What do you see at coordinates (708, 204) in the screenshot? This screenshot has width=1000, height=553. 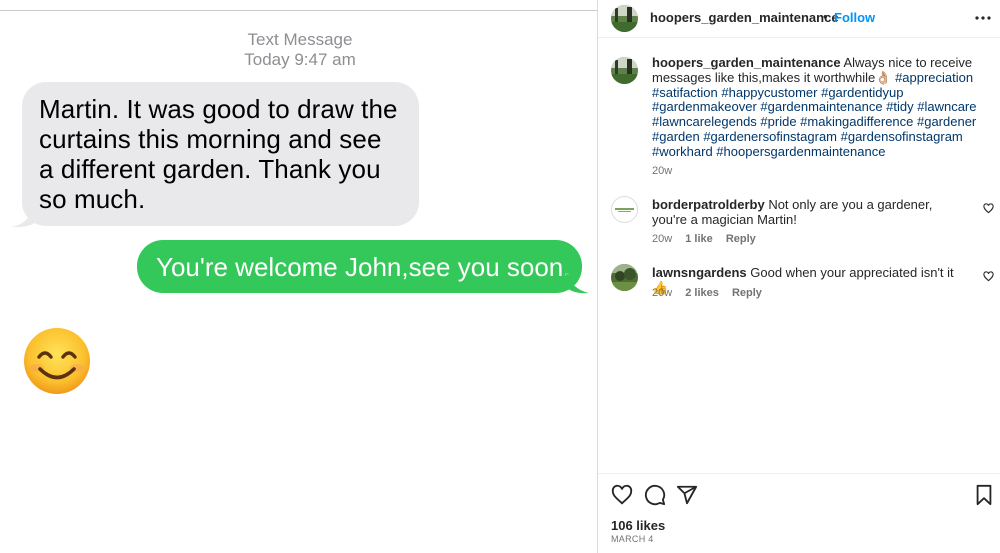 I see `comment-username: borderpatrolderby` at bounding box center [708, 204].